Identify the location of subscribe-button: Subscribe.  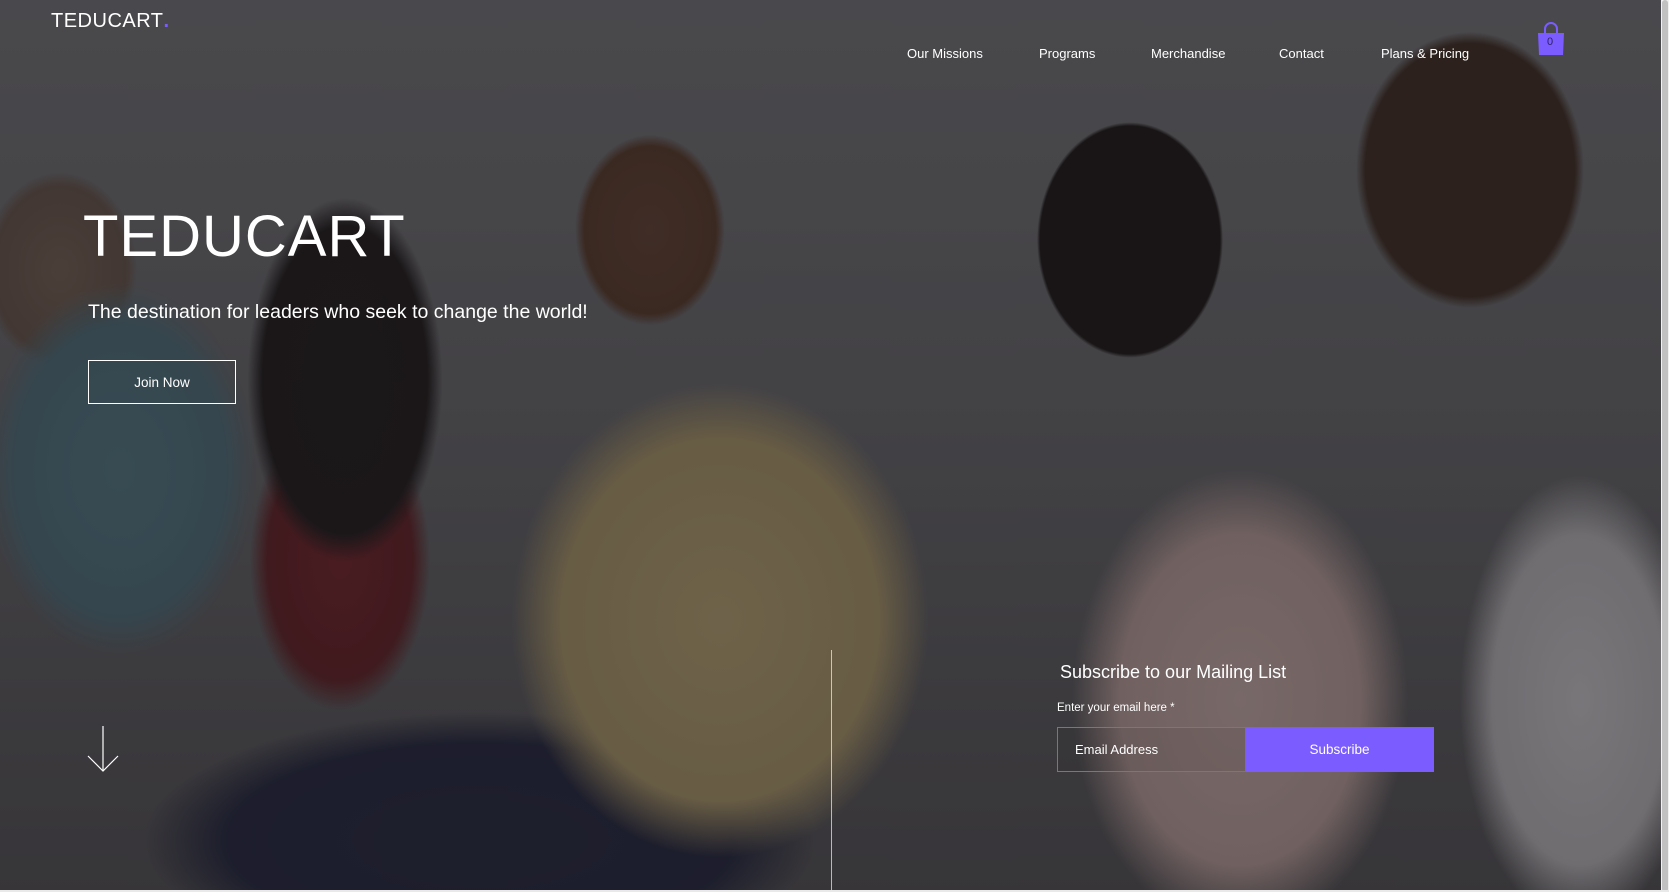
(1339, 749).